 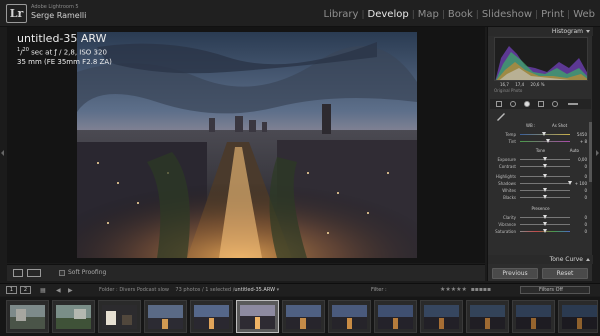 What do you see at coordinates (43, 290) in the screenshot?
I see `grid-icon: ▦` at bounding box center [43, 290].